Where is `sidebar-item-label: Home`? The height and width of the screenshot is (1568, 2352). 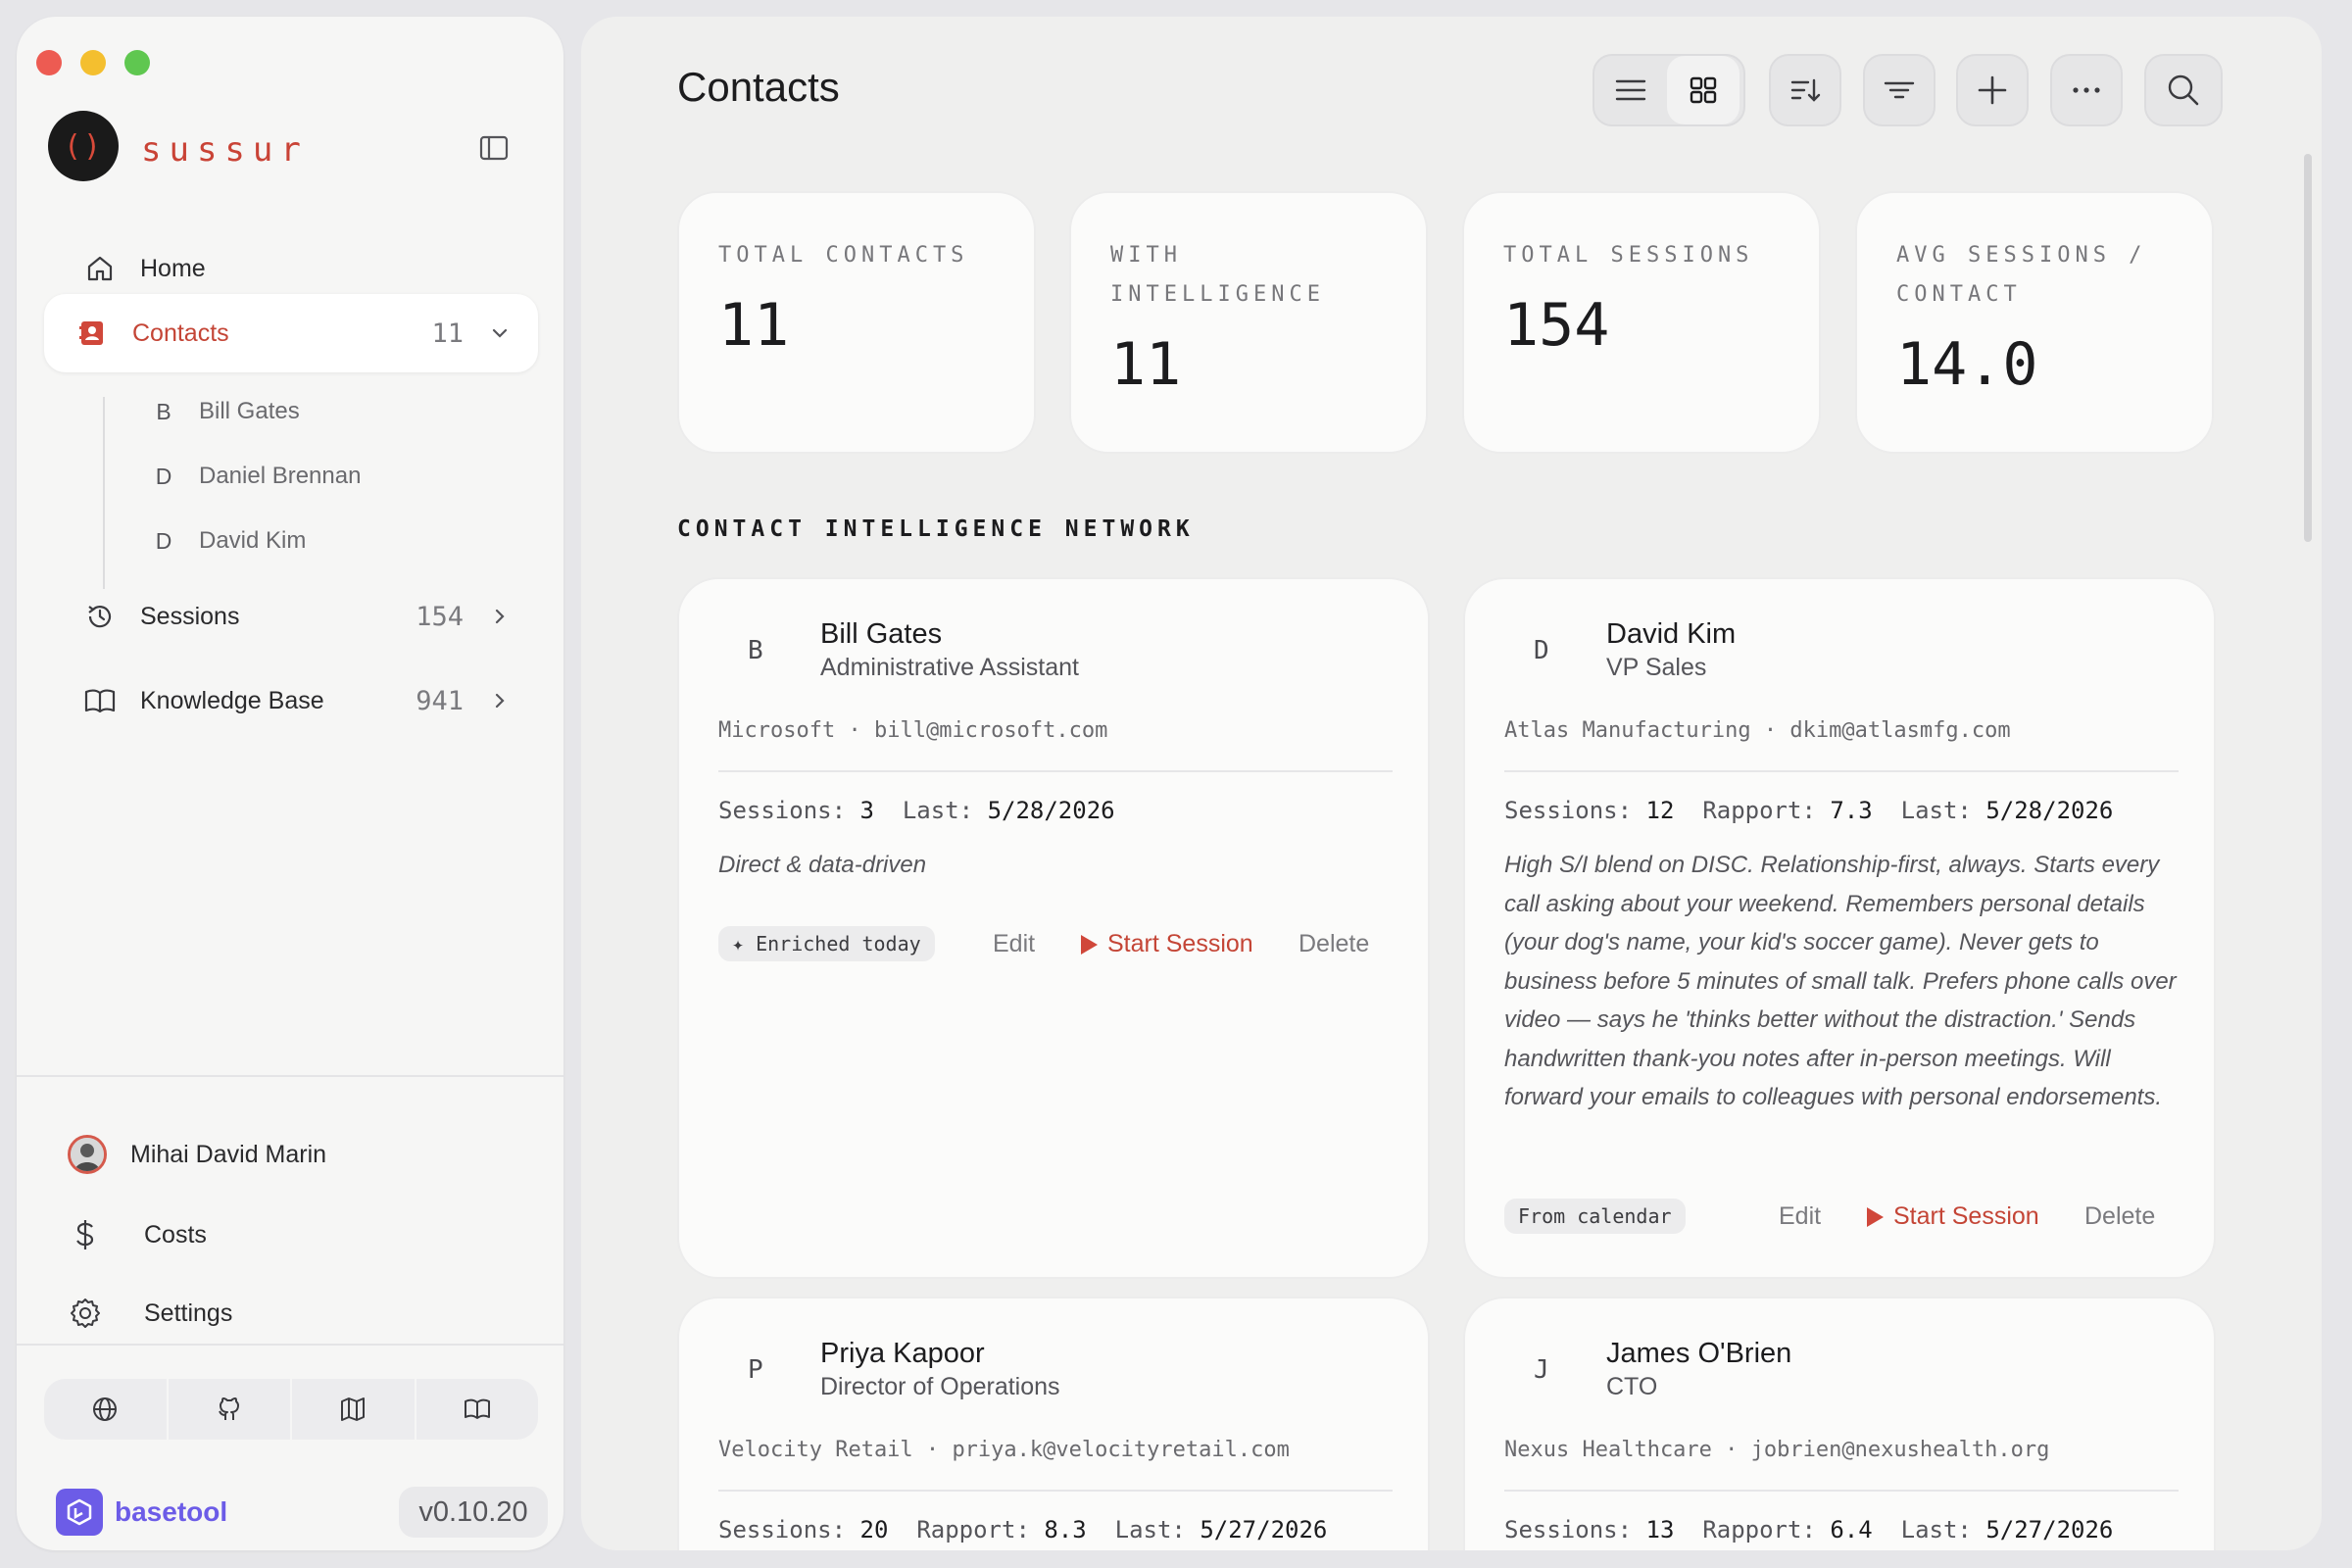 sidebar-item-label: Home is located at coordinates (173, 268).